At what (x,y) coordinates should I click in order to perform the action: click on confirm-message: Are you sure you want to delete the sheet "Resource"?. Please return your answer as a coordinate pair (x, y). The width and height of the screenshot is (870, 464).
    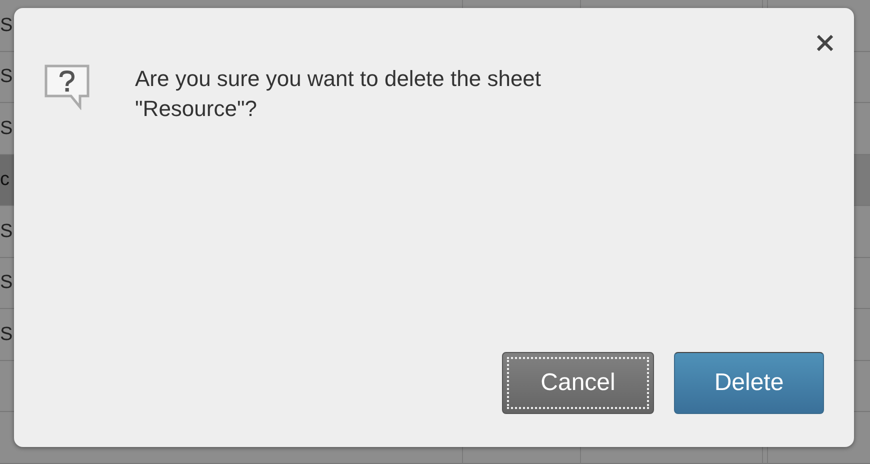
    Looking at the image, I should click on (338, 94).